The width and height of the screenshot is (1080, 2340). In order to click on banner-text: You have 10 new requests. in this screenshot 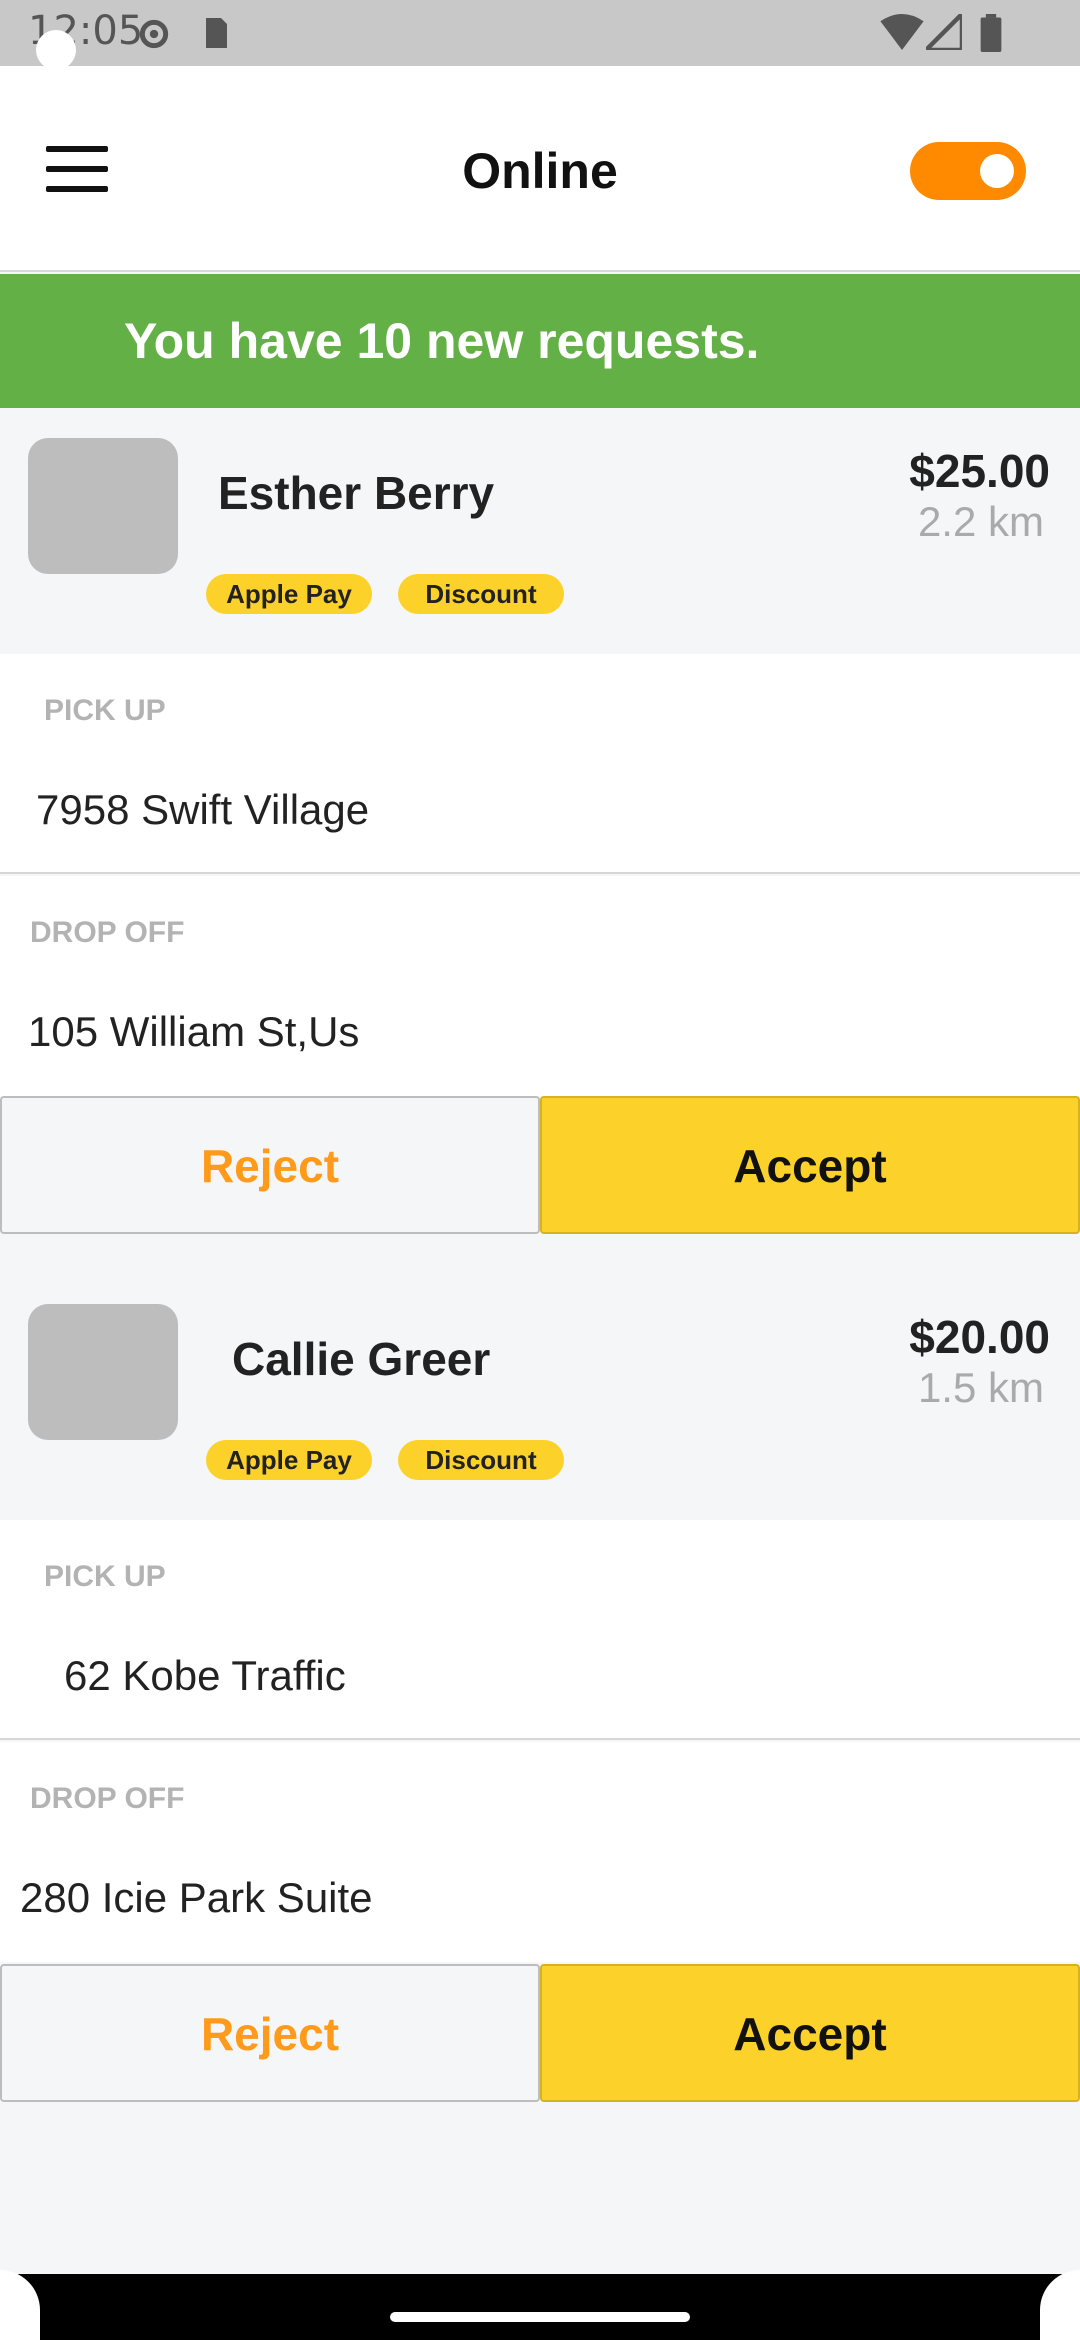, I will do `click(442, 341)`.